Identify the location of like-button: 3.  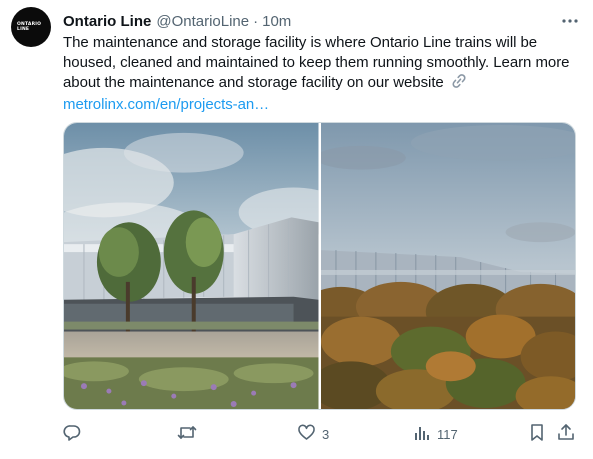
(313, 434).